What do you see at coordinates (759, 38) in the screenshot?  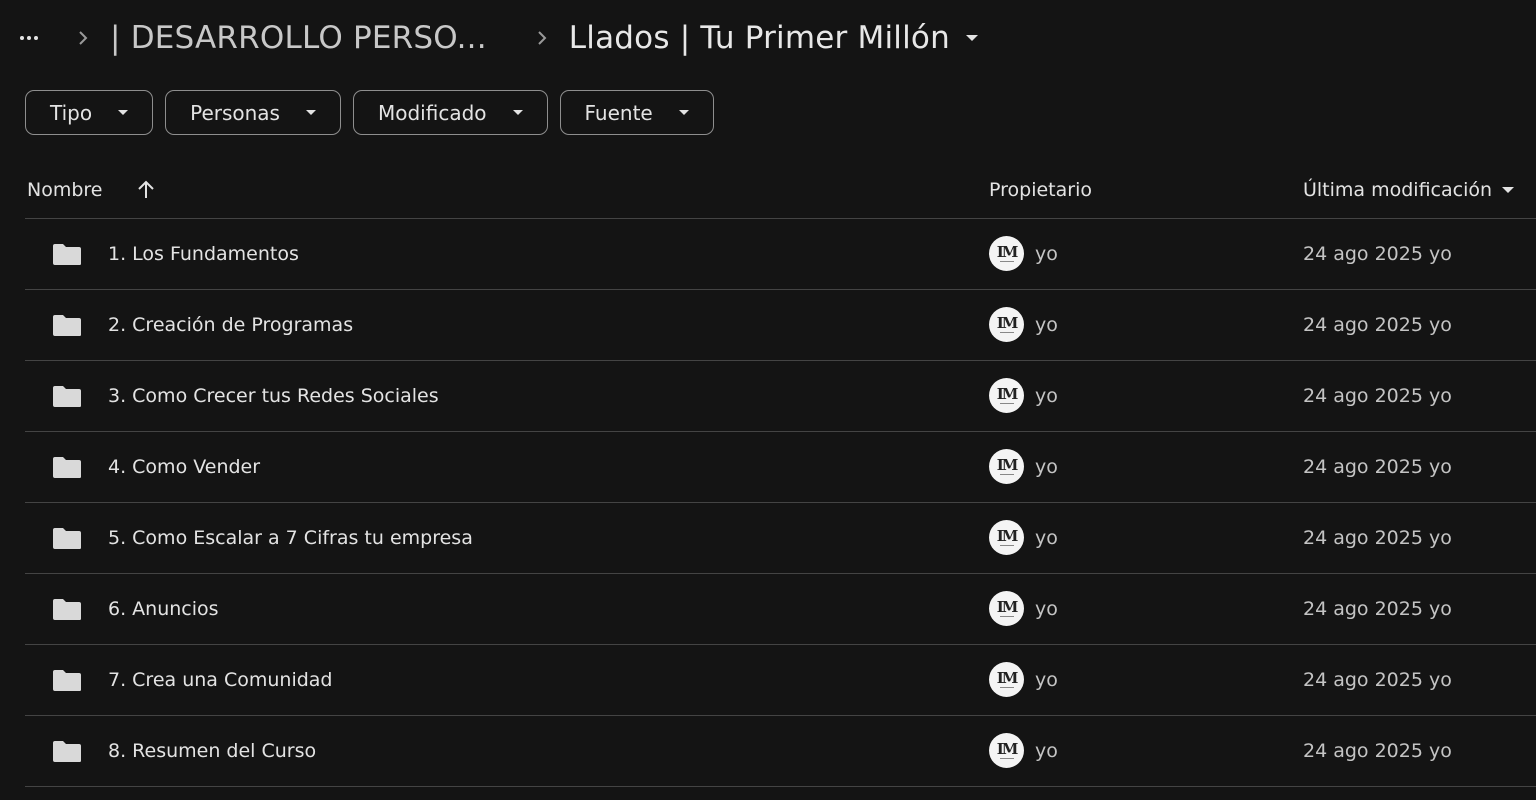 I see `breadcrumb-current-label: Llados | Tu Primer Millón` at bounding box center [759, 38].